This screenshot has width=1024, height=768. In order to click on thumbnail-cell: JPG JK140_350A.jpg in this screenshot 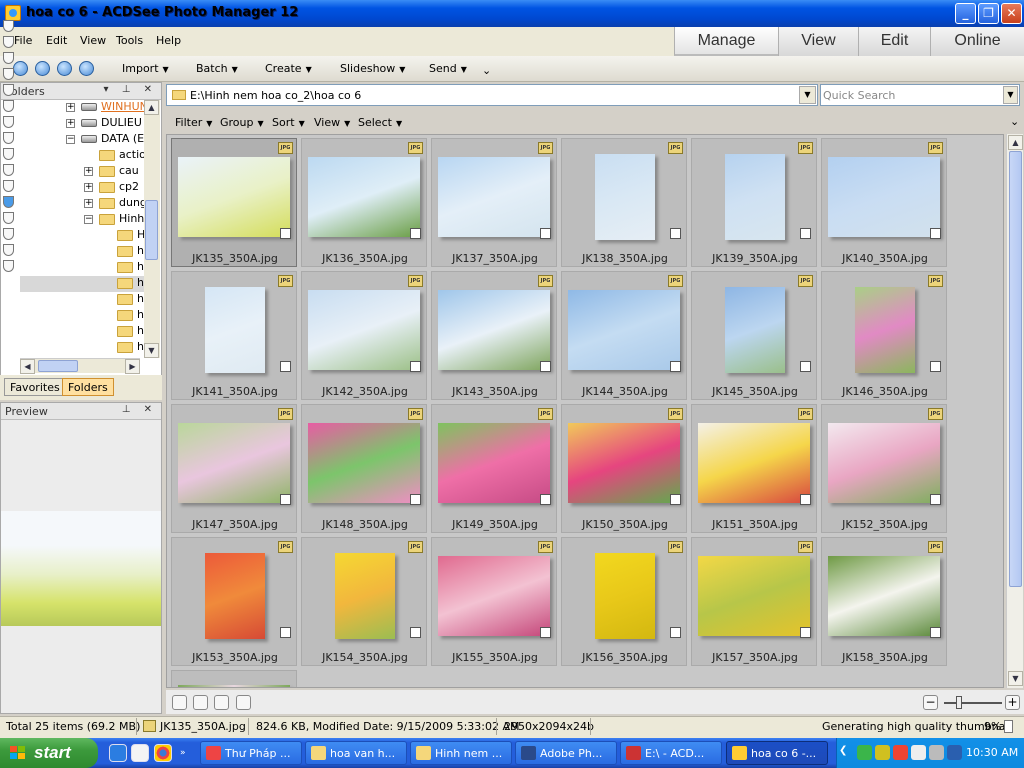, I will do `click(884, 202)`.